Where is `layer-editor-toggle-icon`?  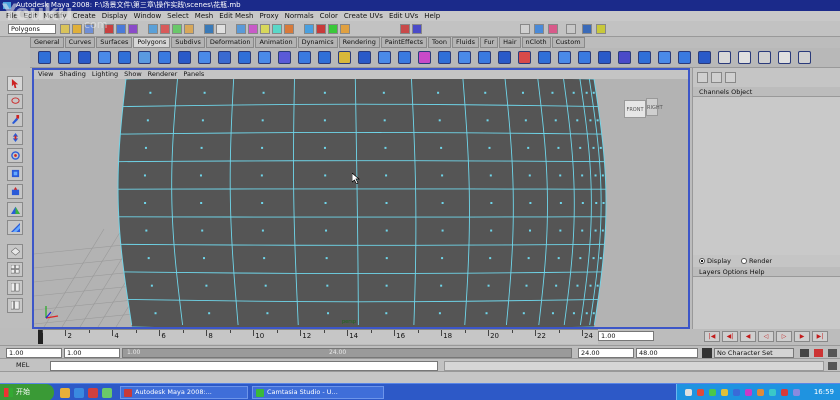 layer-editor-toggle-icon is located at coordinates (716, 77).